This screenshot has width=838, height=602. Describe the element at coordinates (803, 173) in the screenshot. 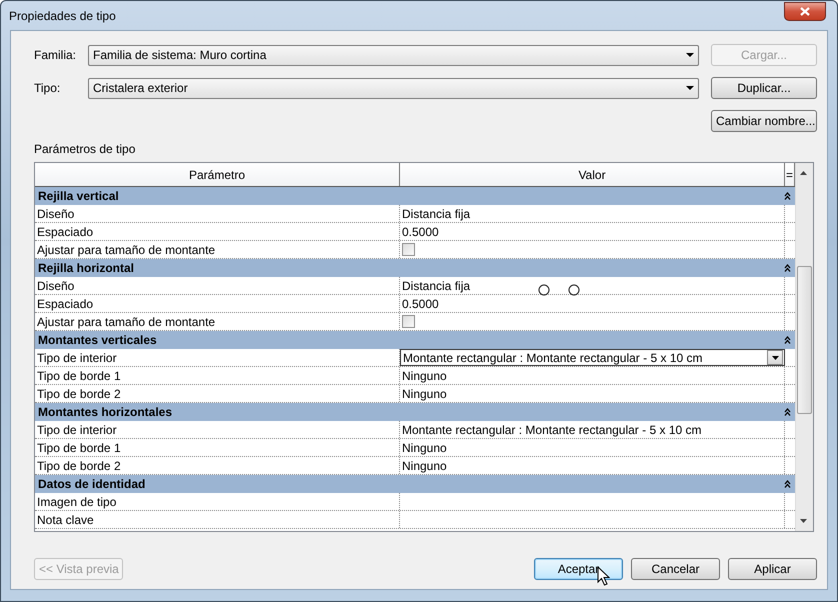

I see `scroll-up-icon` at that location.